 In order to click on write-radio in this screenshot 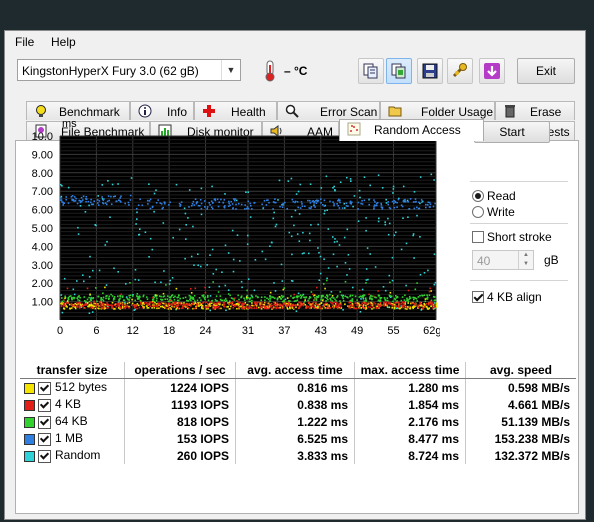, I will do `click(478, 212)`.